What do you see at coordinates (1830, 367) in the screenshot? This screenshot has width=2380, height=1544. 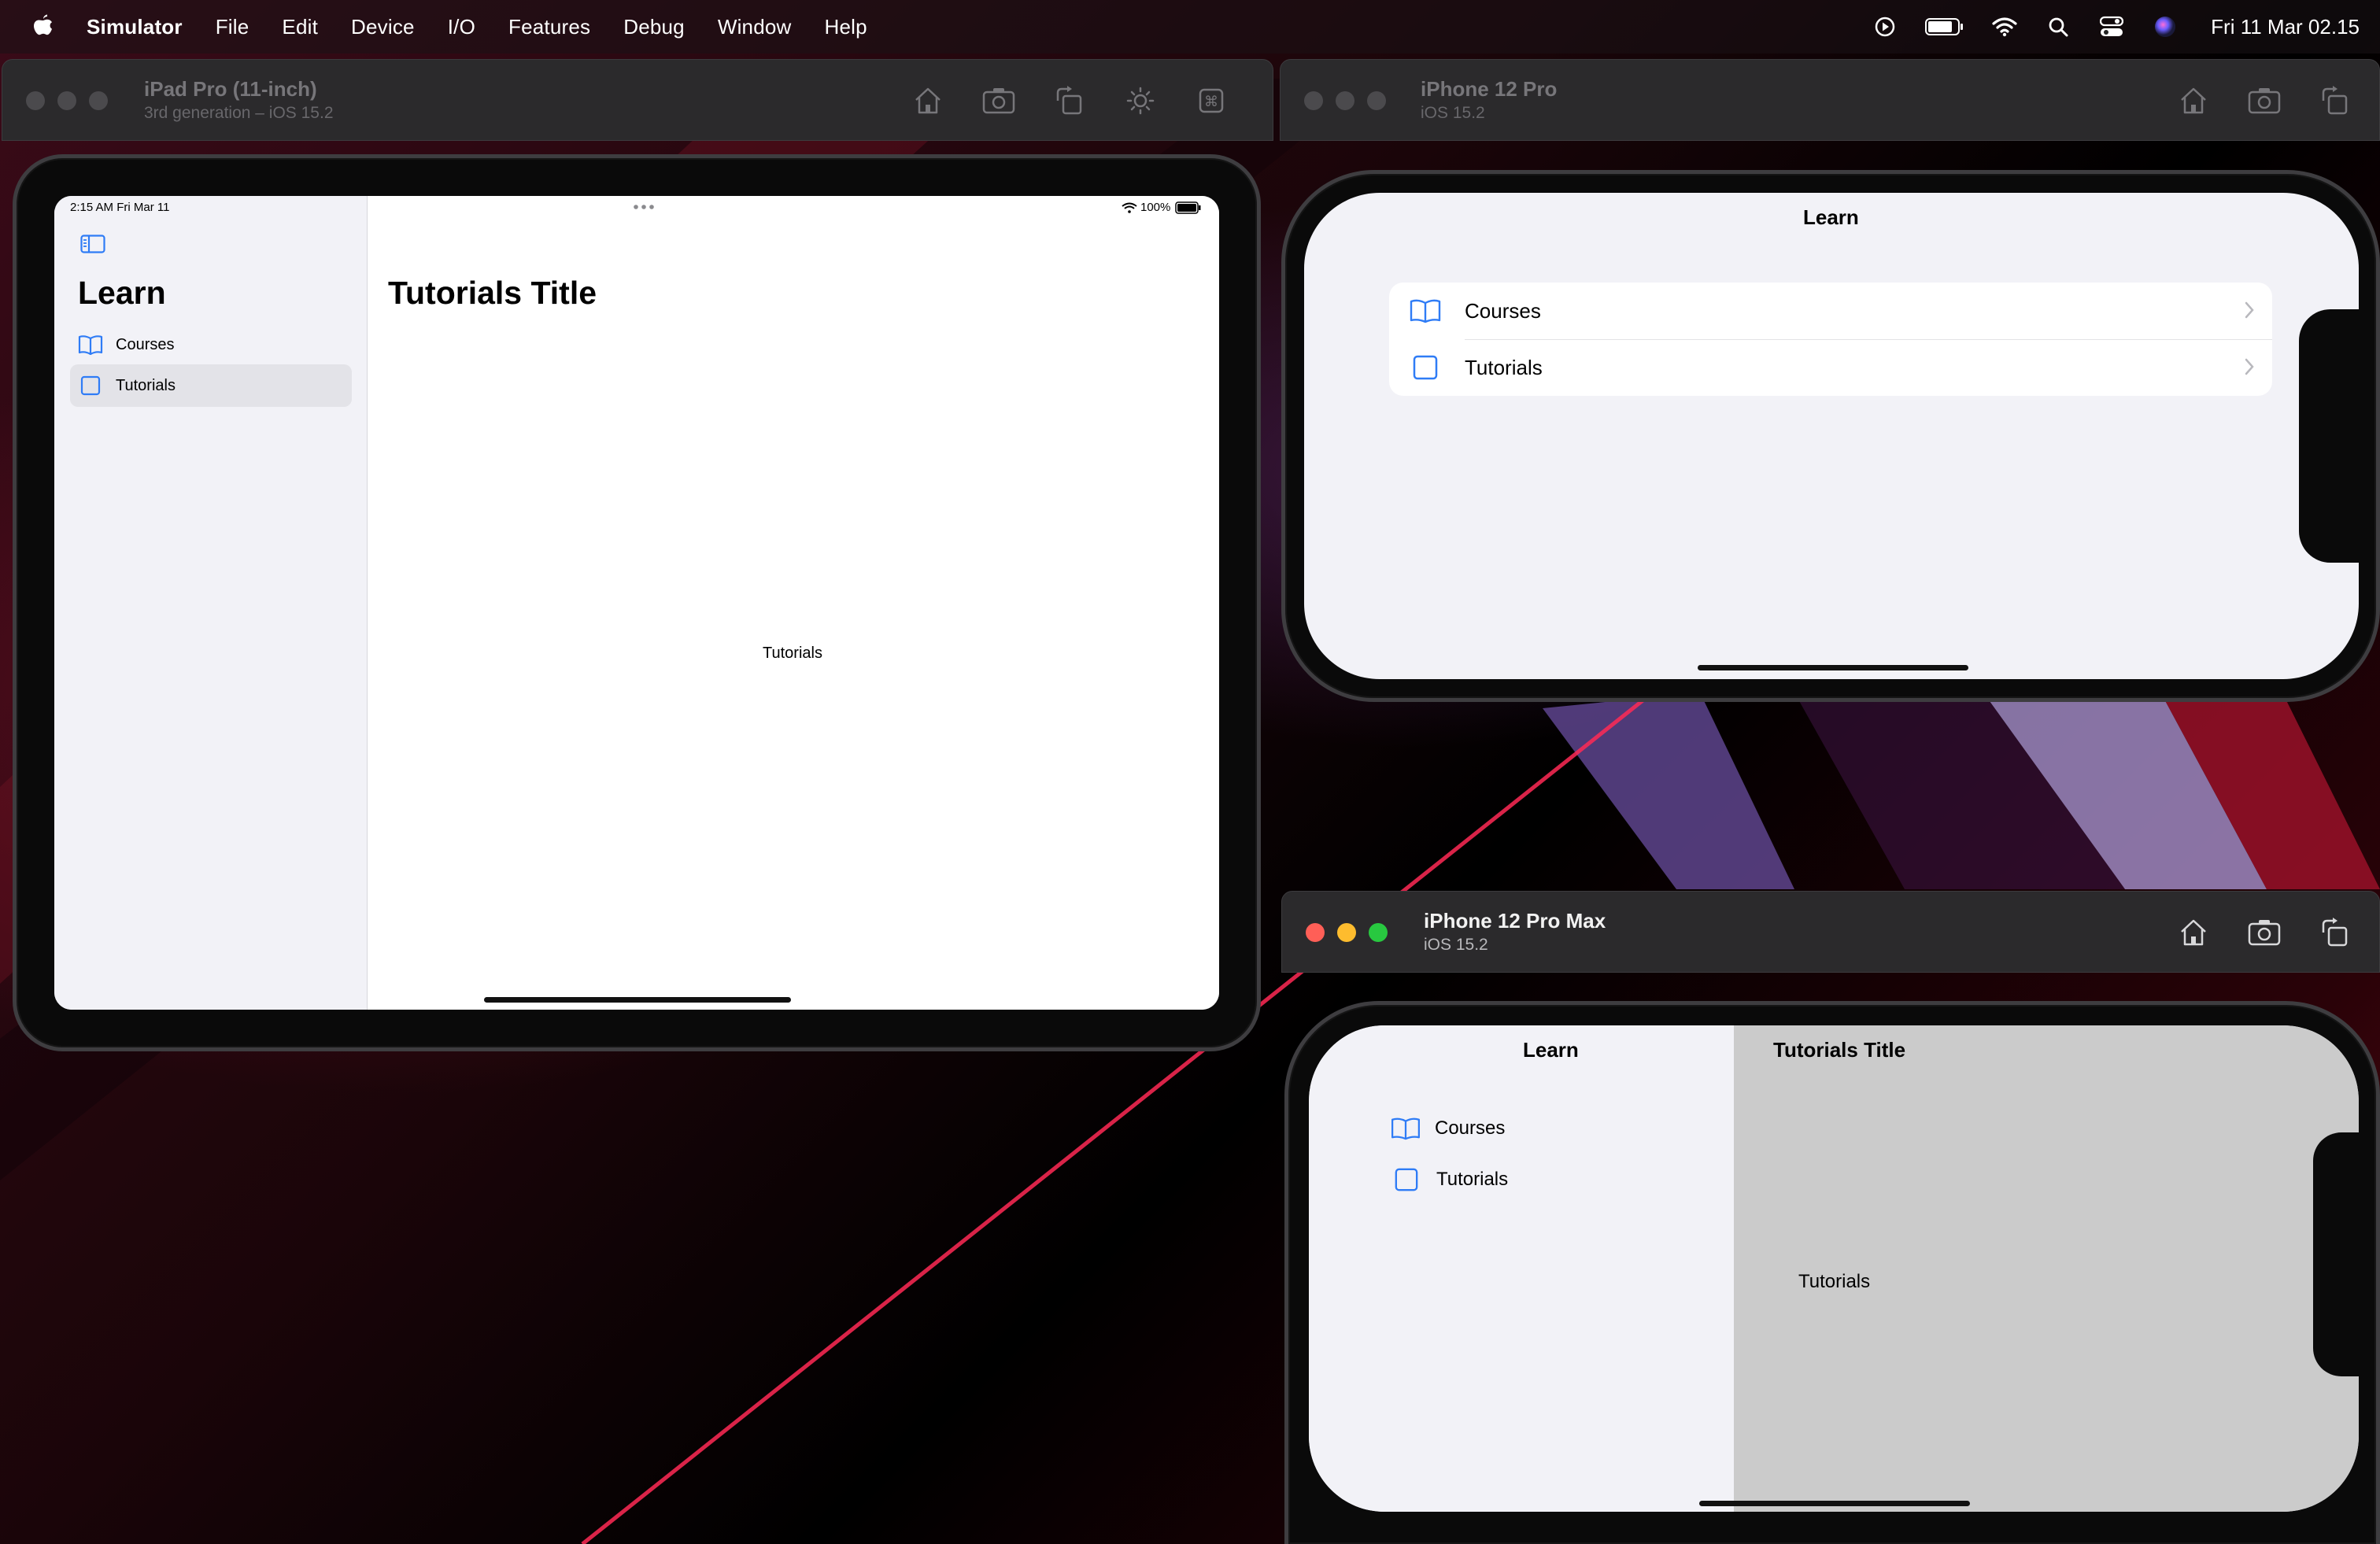 I see `list-item-tutorials: Tutorials` at bounding box center [1830, 367].